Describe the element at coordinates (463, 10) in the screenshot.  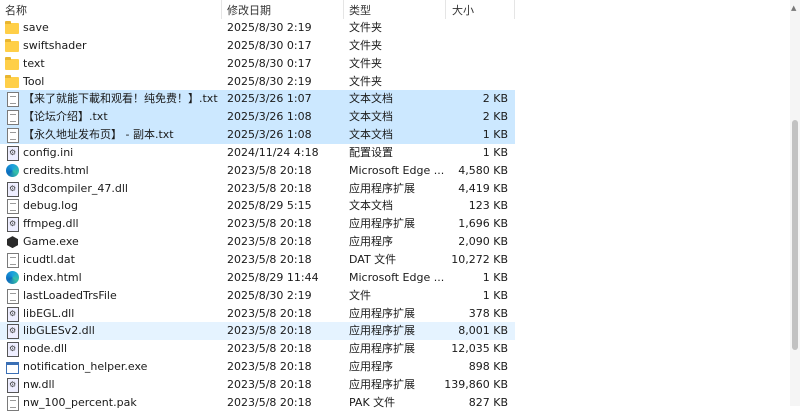
I see `column-header-size: 大小` at that location.